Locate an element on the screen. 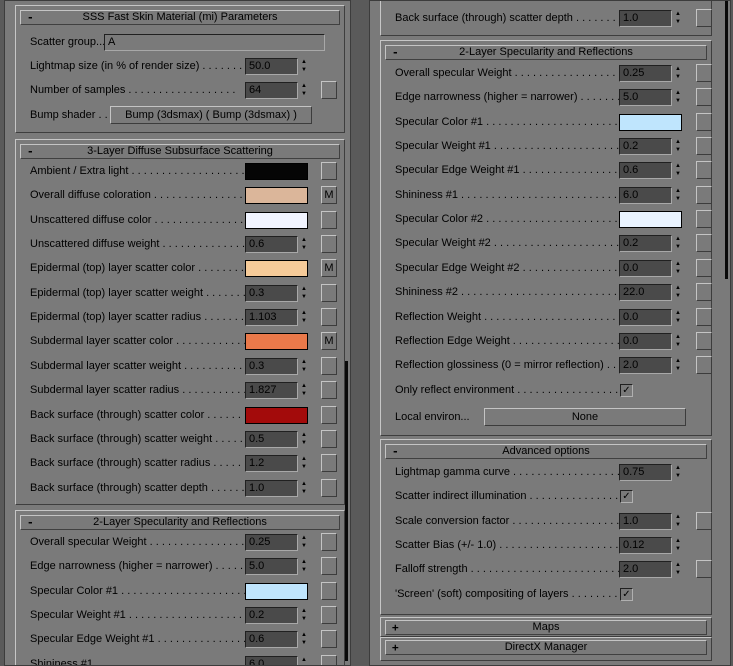 This screenshot has height=666, width=733. param-spinner: 0.3 ▲ ▼ is located at coordinates (277, 293).